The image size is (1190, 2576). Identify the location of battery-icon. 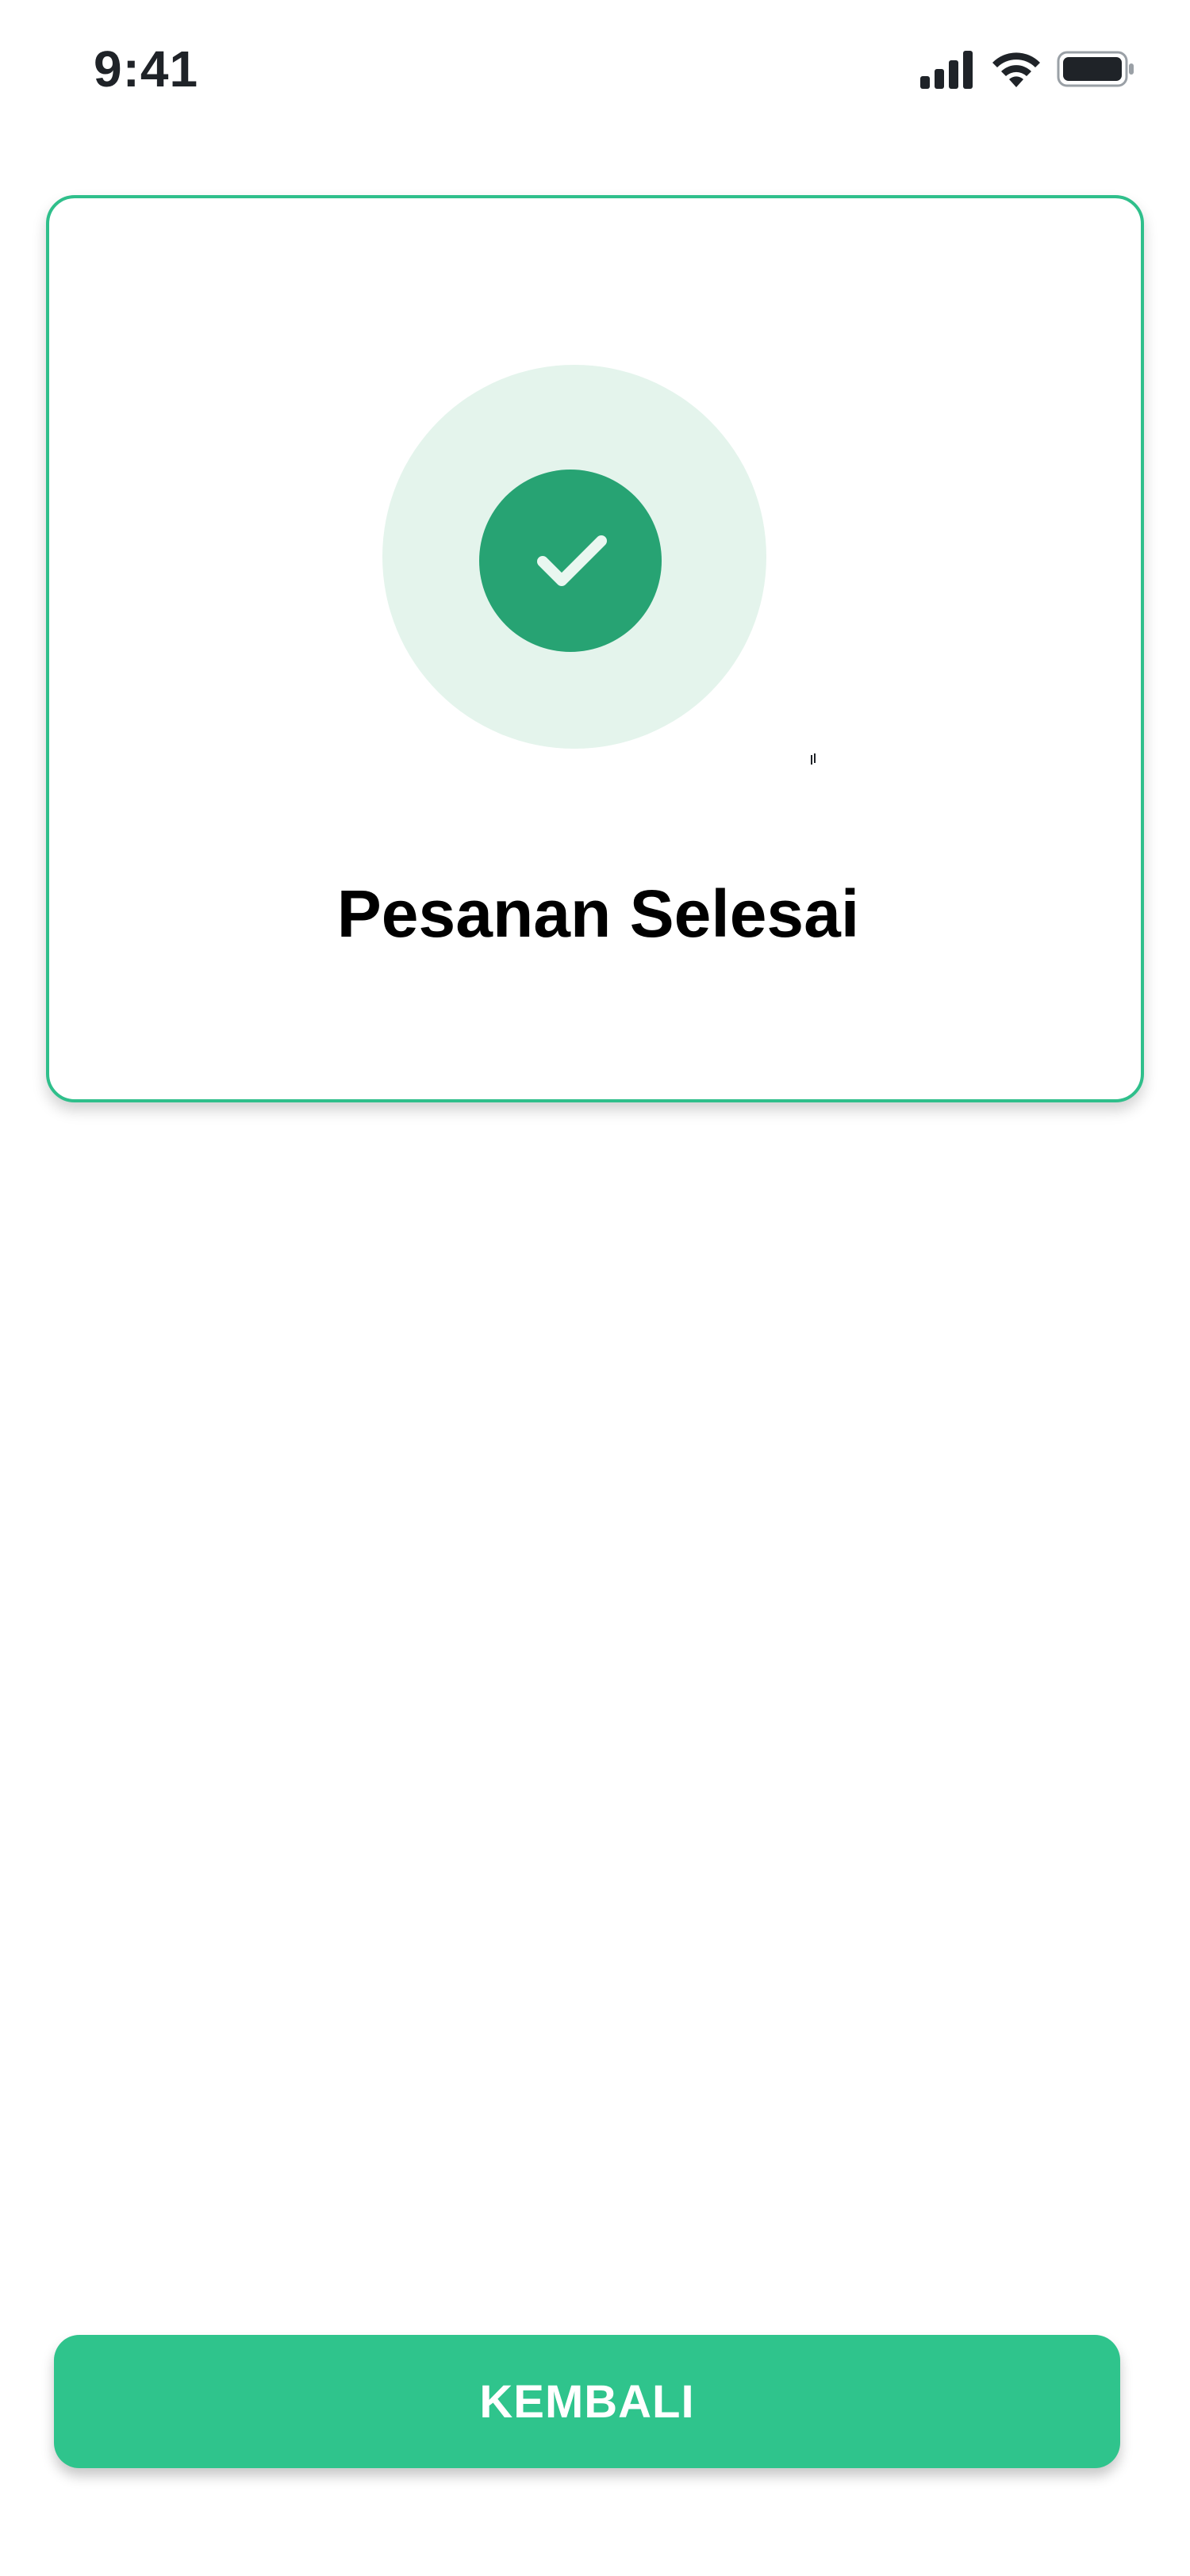
(1096, 69).